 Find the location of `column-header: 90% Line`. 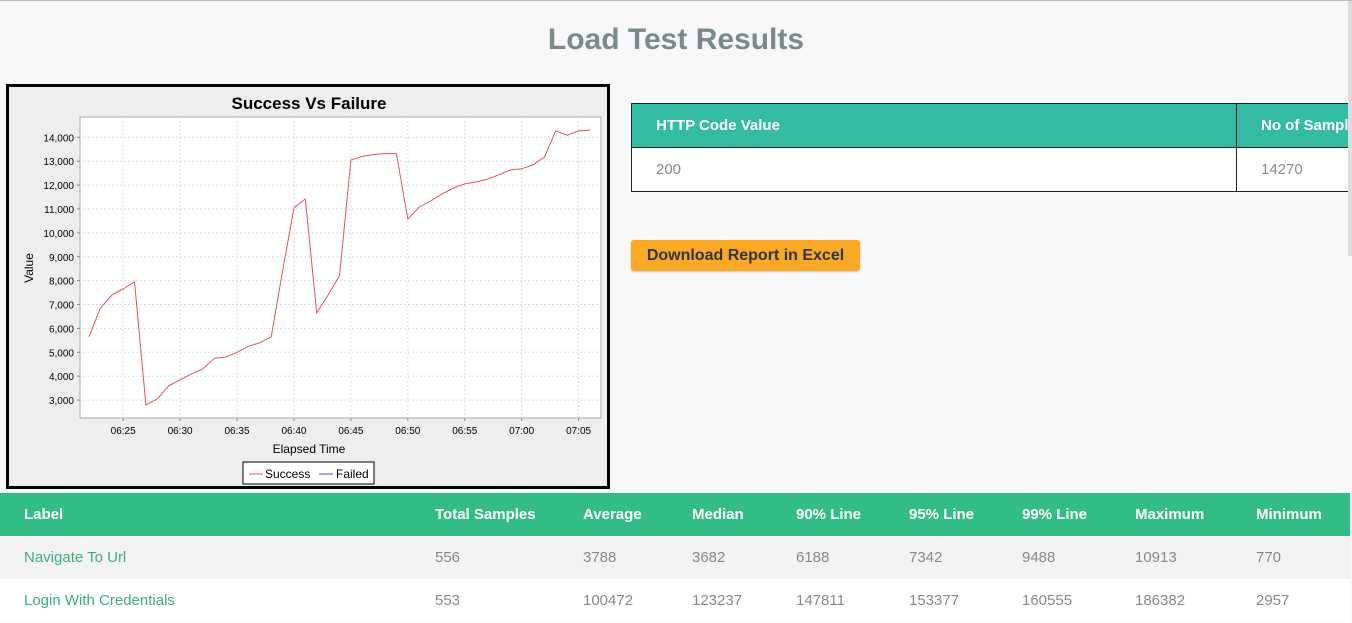

column-header: 90% Line is located at coordinates (829, 514).